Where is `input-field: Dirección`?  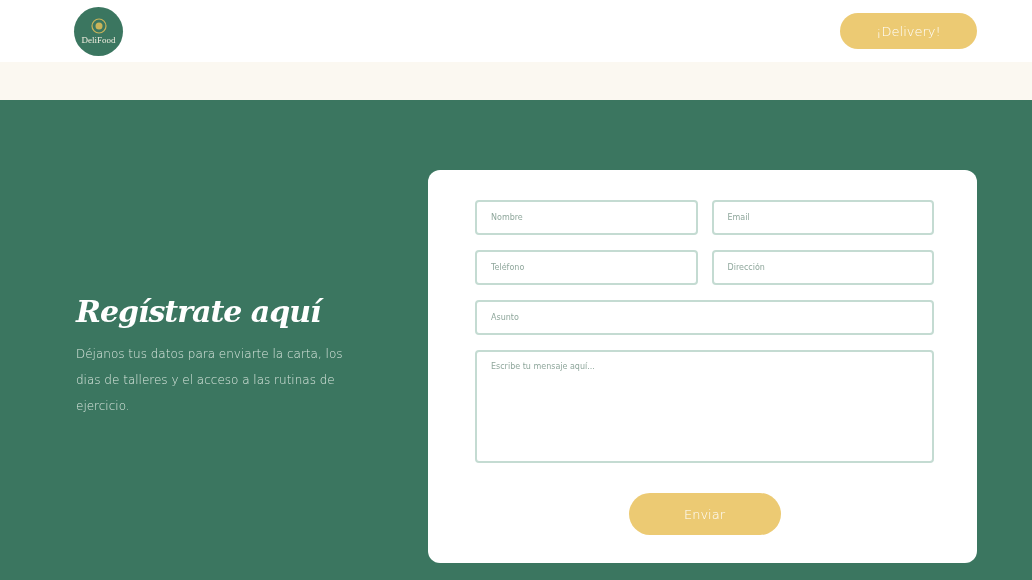 input-field: Dirección is located at coordinates (822, 267).